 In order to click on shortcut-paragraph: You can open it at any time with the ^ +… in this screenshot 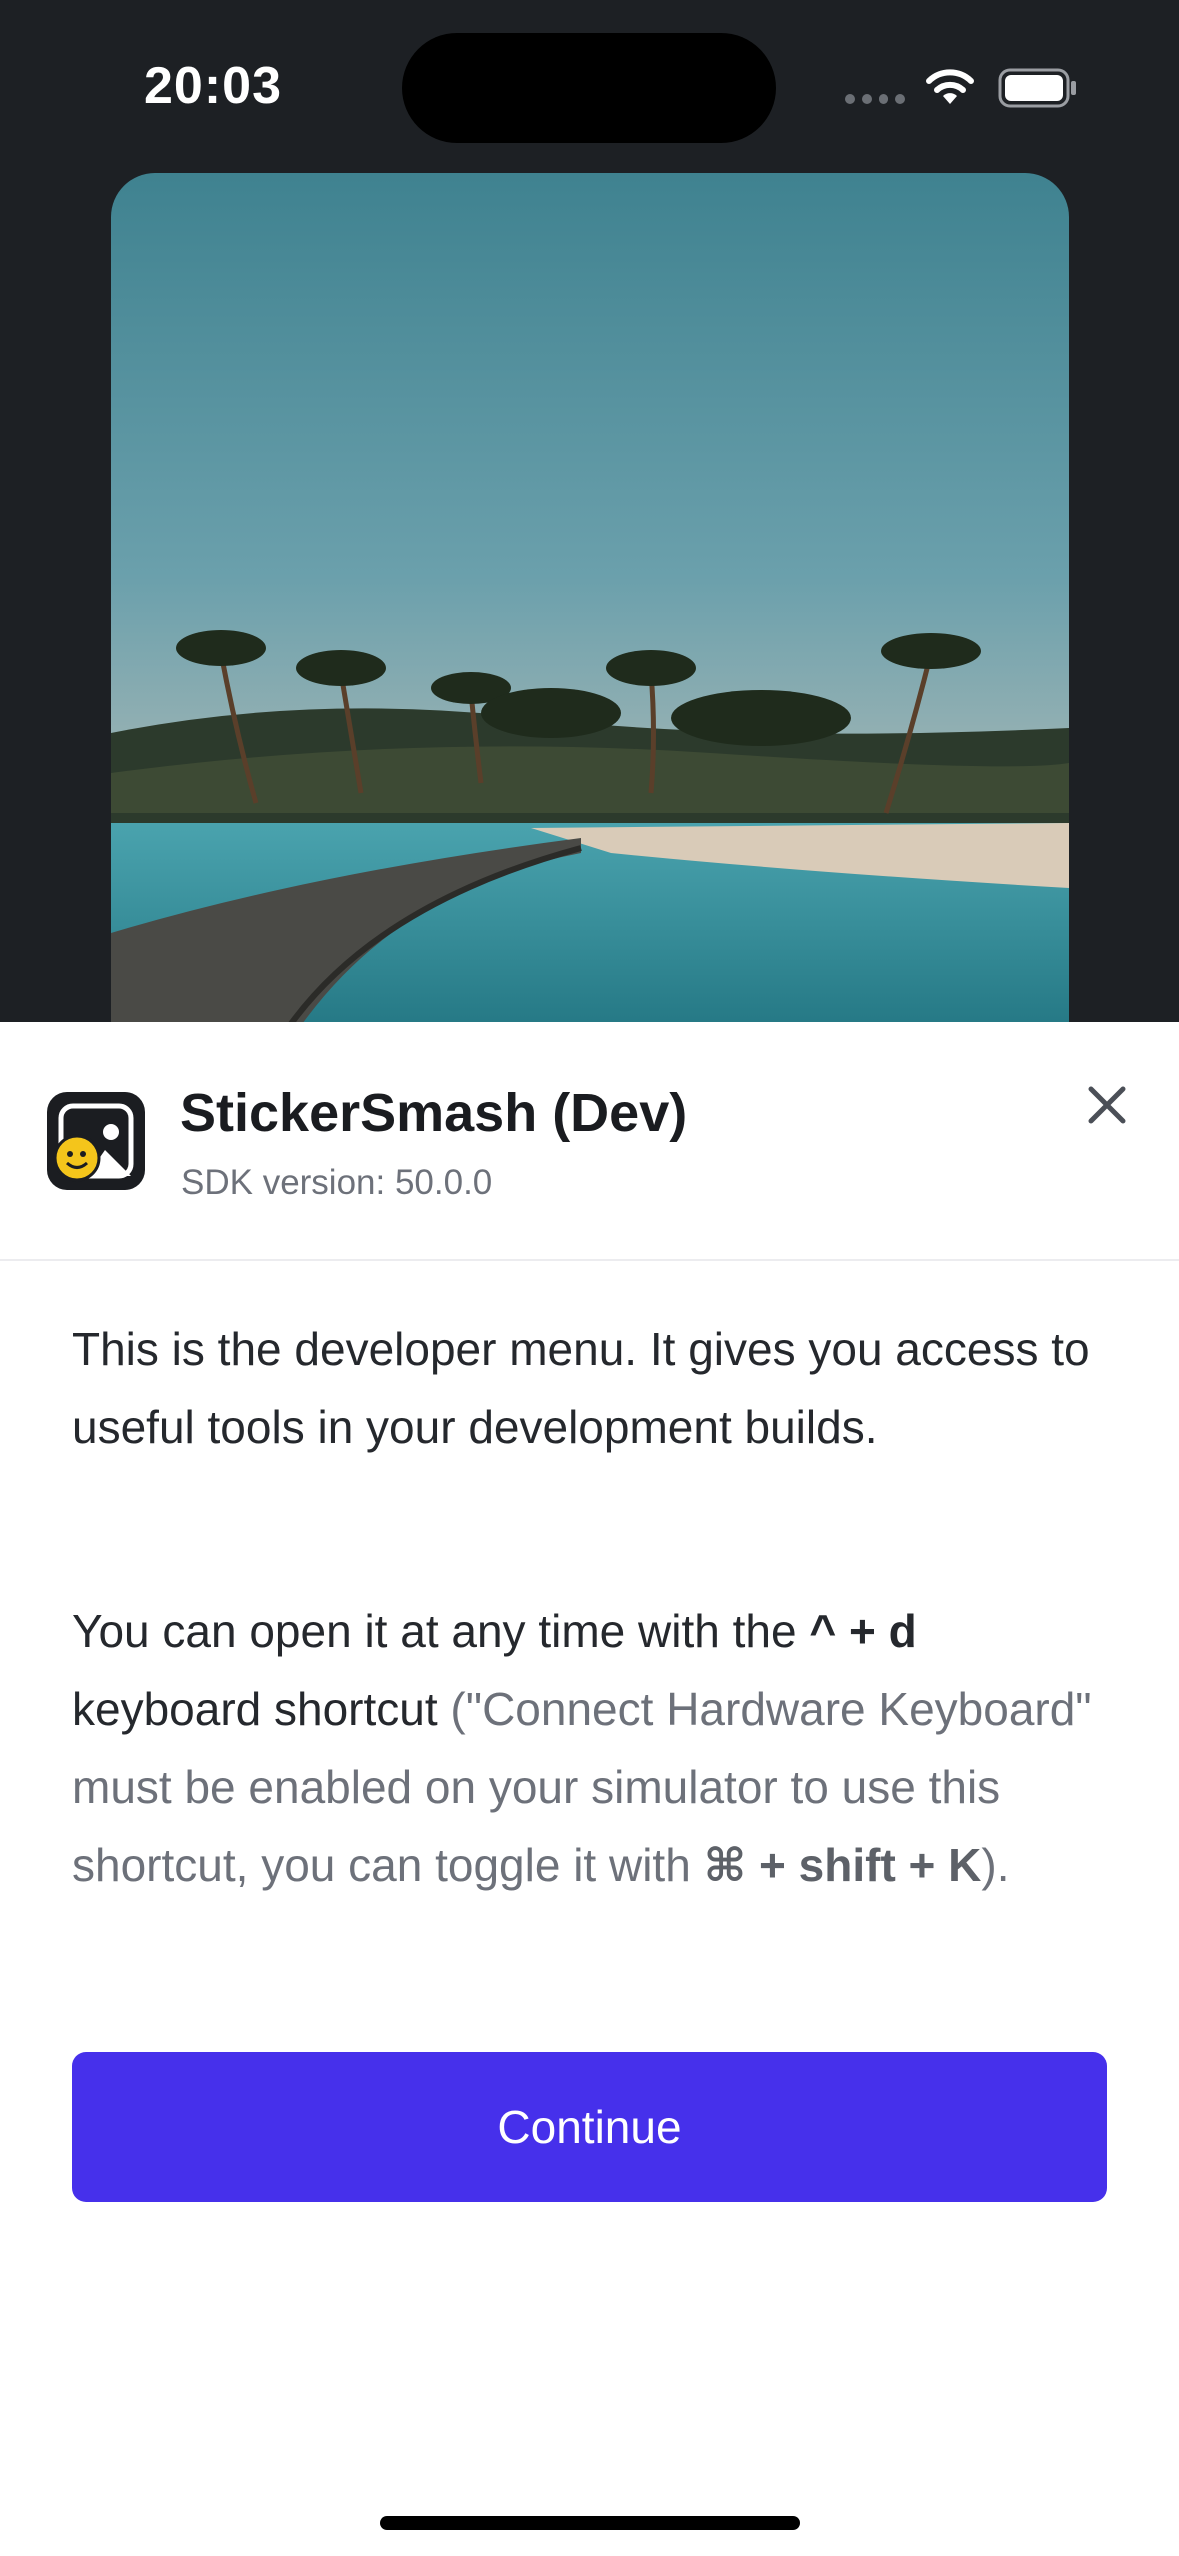, I will do `click(597, 1748)`.